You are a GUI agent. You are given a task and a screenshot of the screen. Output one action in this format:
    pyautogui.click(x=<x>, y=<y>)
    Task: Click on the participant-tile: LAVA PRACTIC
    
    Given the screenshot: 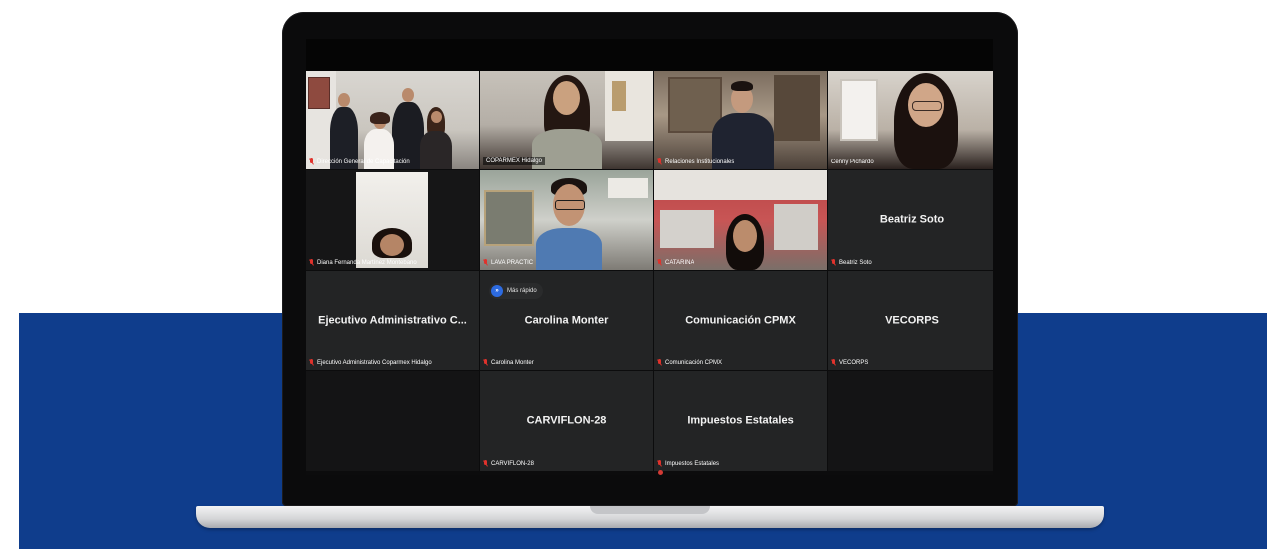 What is the action you would take?
    pyautogui.click(x=566, y=220)
    